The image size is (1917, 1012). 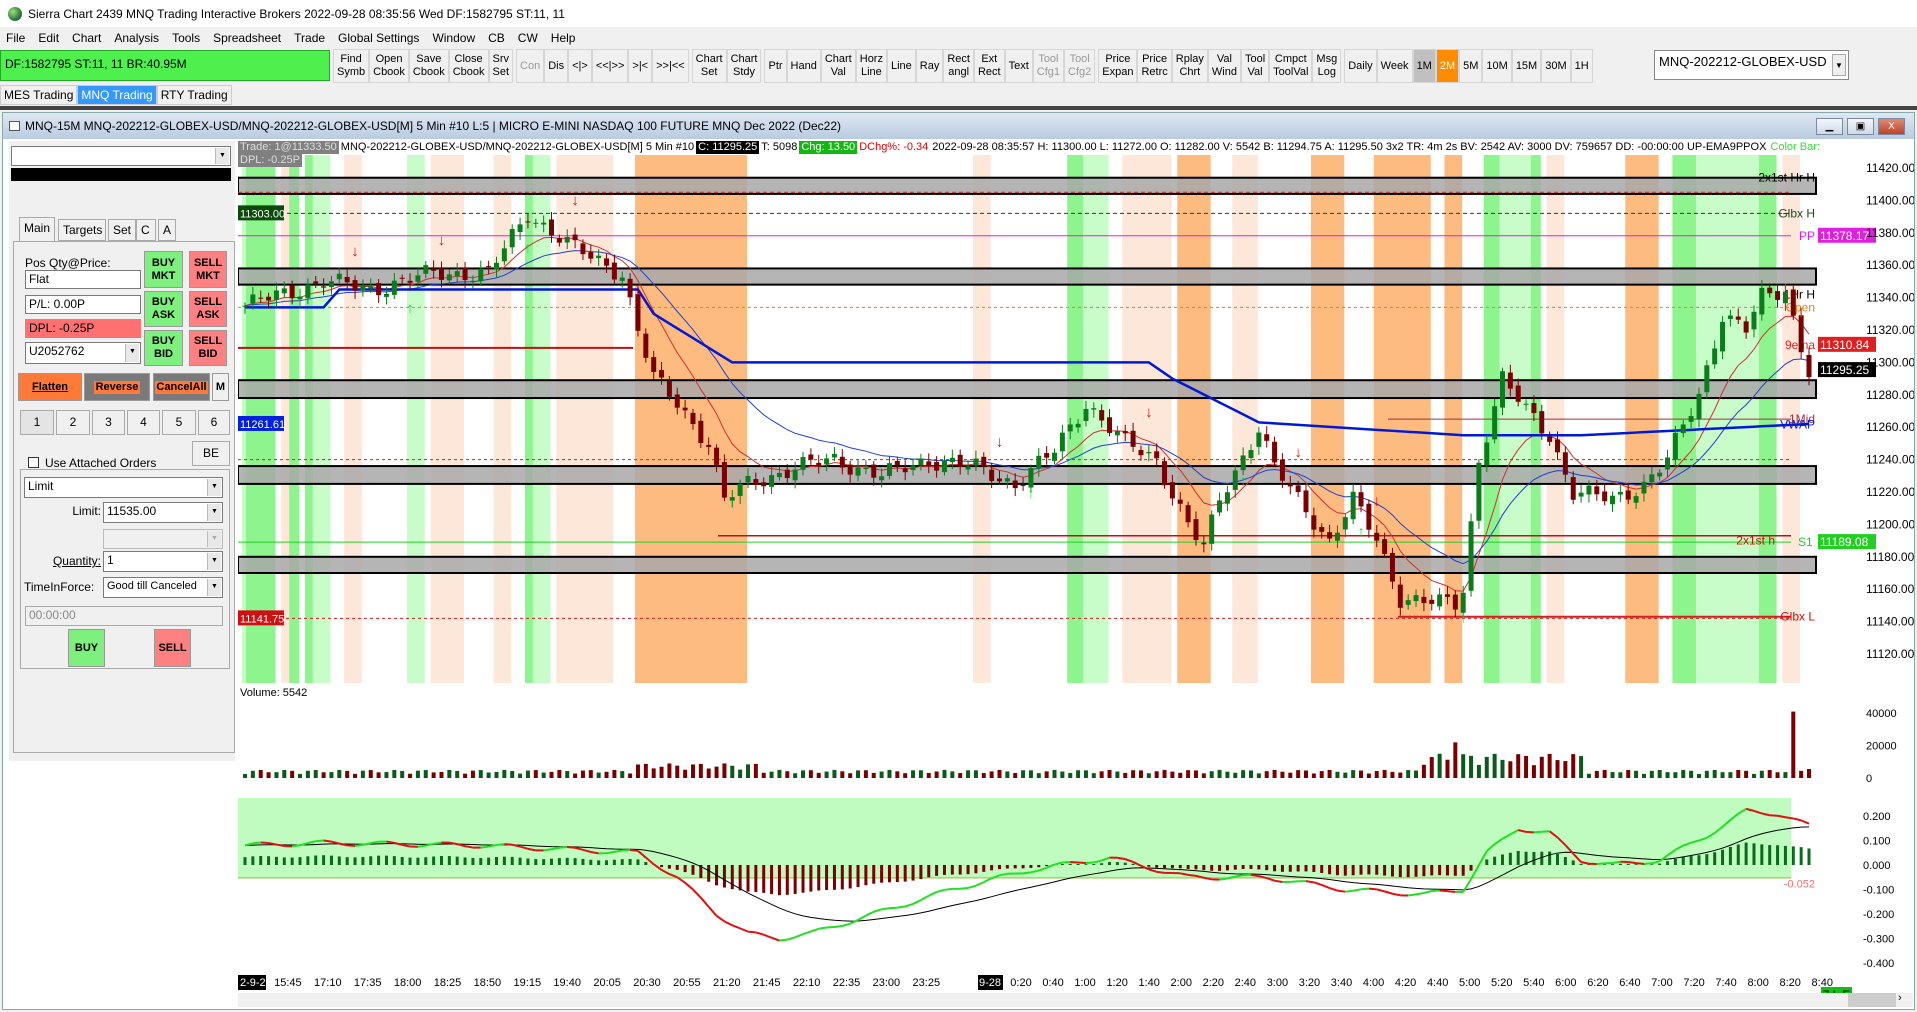 What do you see at coordinates (117, 95) in the screenshot?
I see `tab-mnq-trading: MNQ Trading` at bounding box center [117, 95].